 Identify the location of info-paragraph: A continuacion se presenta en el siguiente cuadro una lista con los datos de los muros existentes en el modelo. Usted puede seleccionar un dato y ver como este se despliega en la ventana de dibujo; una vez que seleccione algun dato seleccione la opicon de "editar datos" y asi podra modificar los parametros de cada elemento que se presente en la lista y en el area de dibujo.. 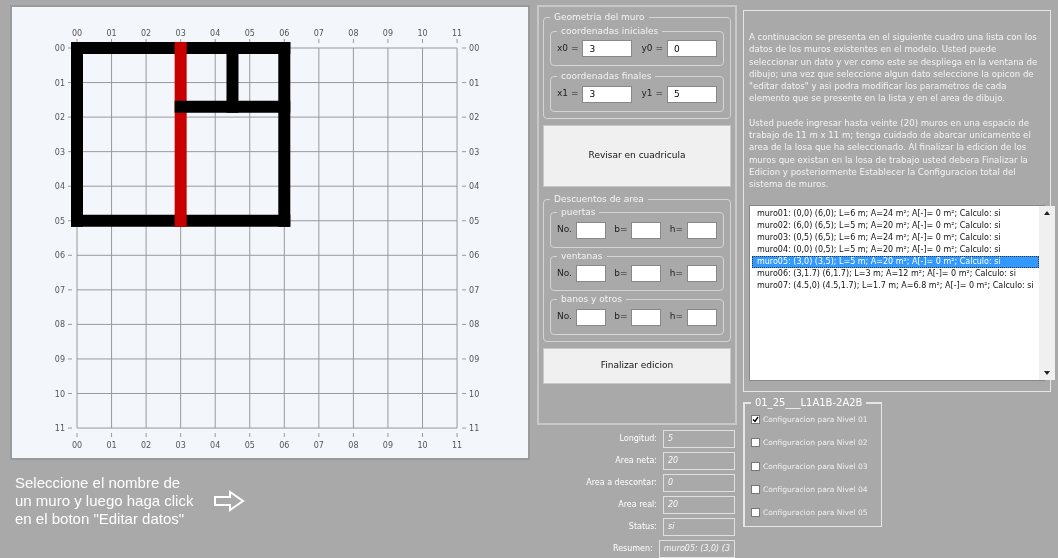
(894, 68).